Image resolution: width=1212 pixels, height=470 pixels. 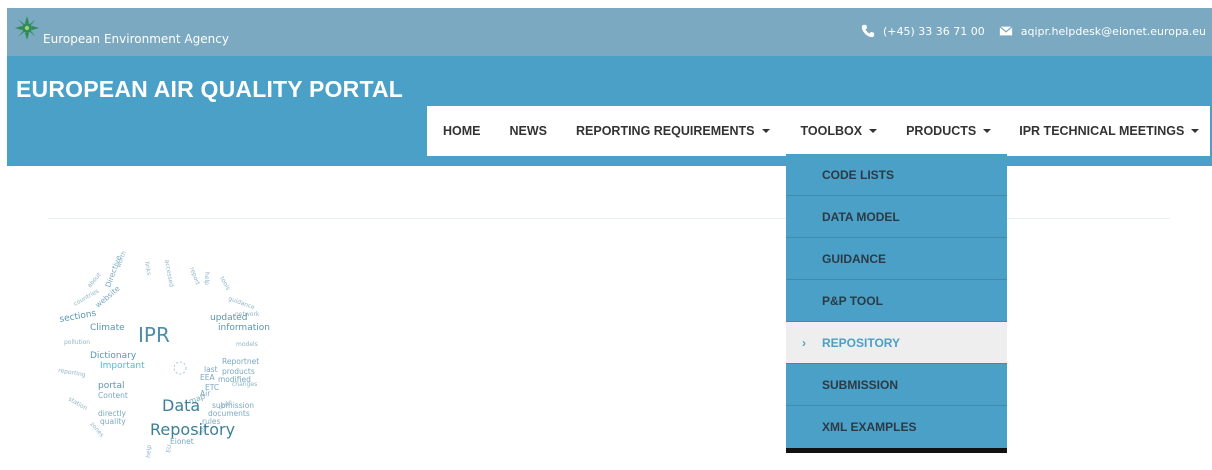 What do you see at coordinates (147, 268) in the screenshot?
I see `svg-text: links` at bounding box center [147, 268].